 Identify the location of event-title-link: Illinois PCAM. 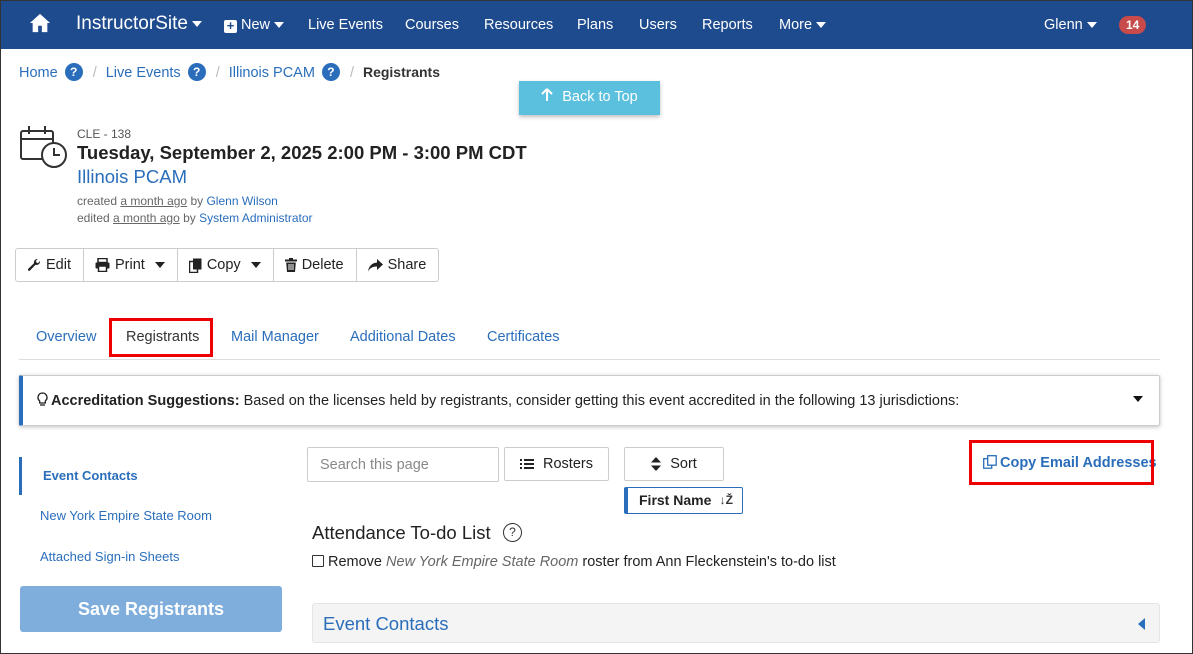
(132, 177).